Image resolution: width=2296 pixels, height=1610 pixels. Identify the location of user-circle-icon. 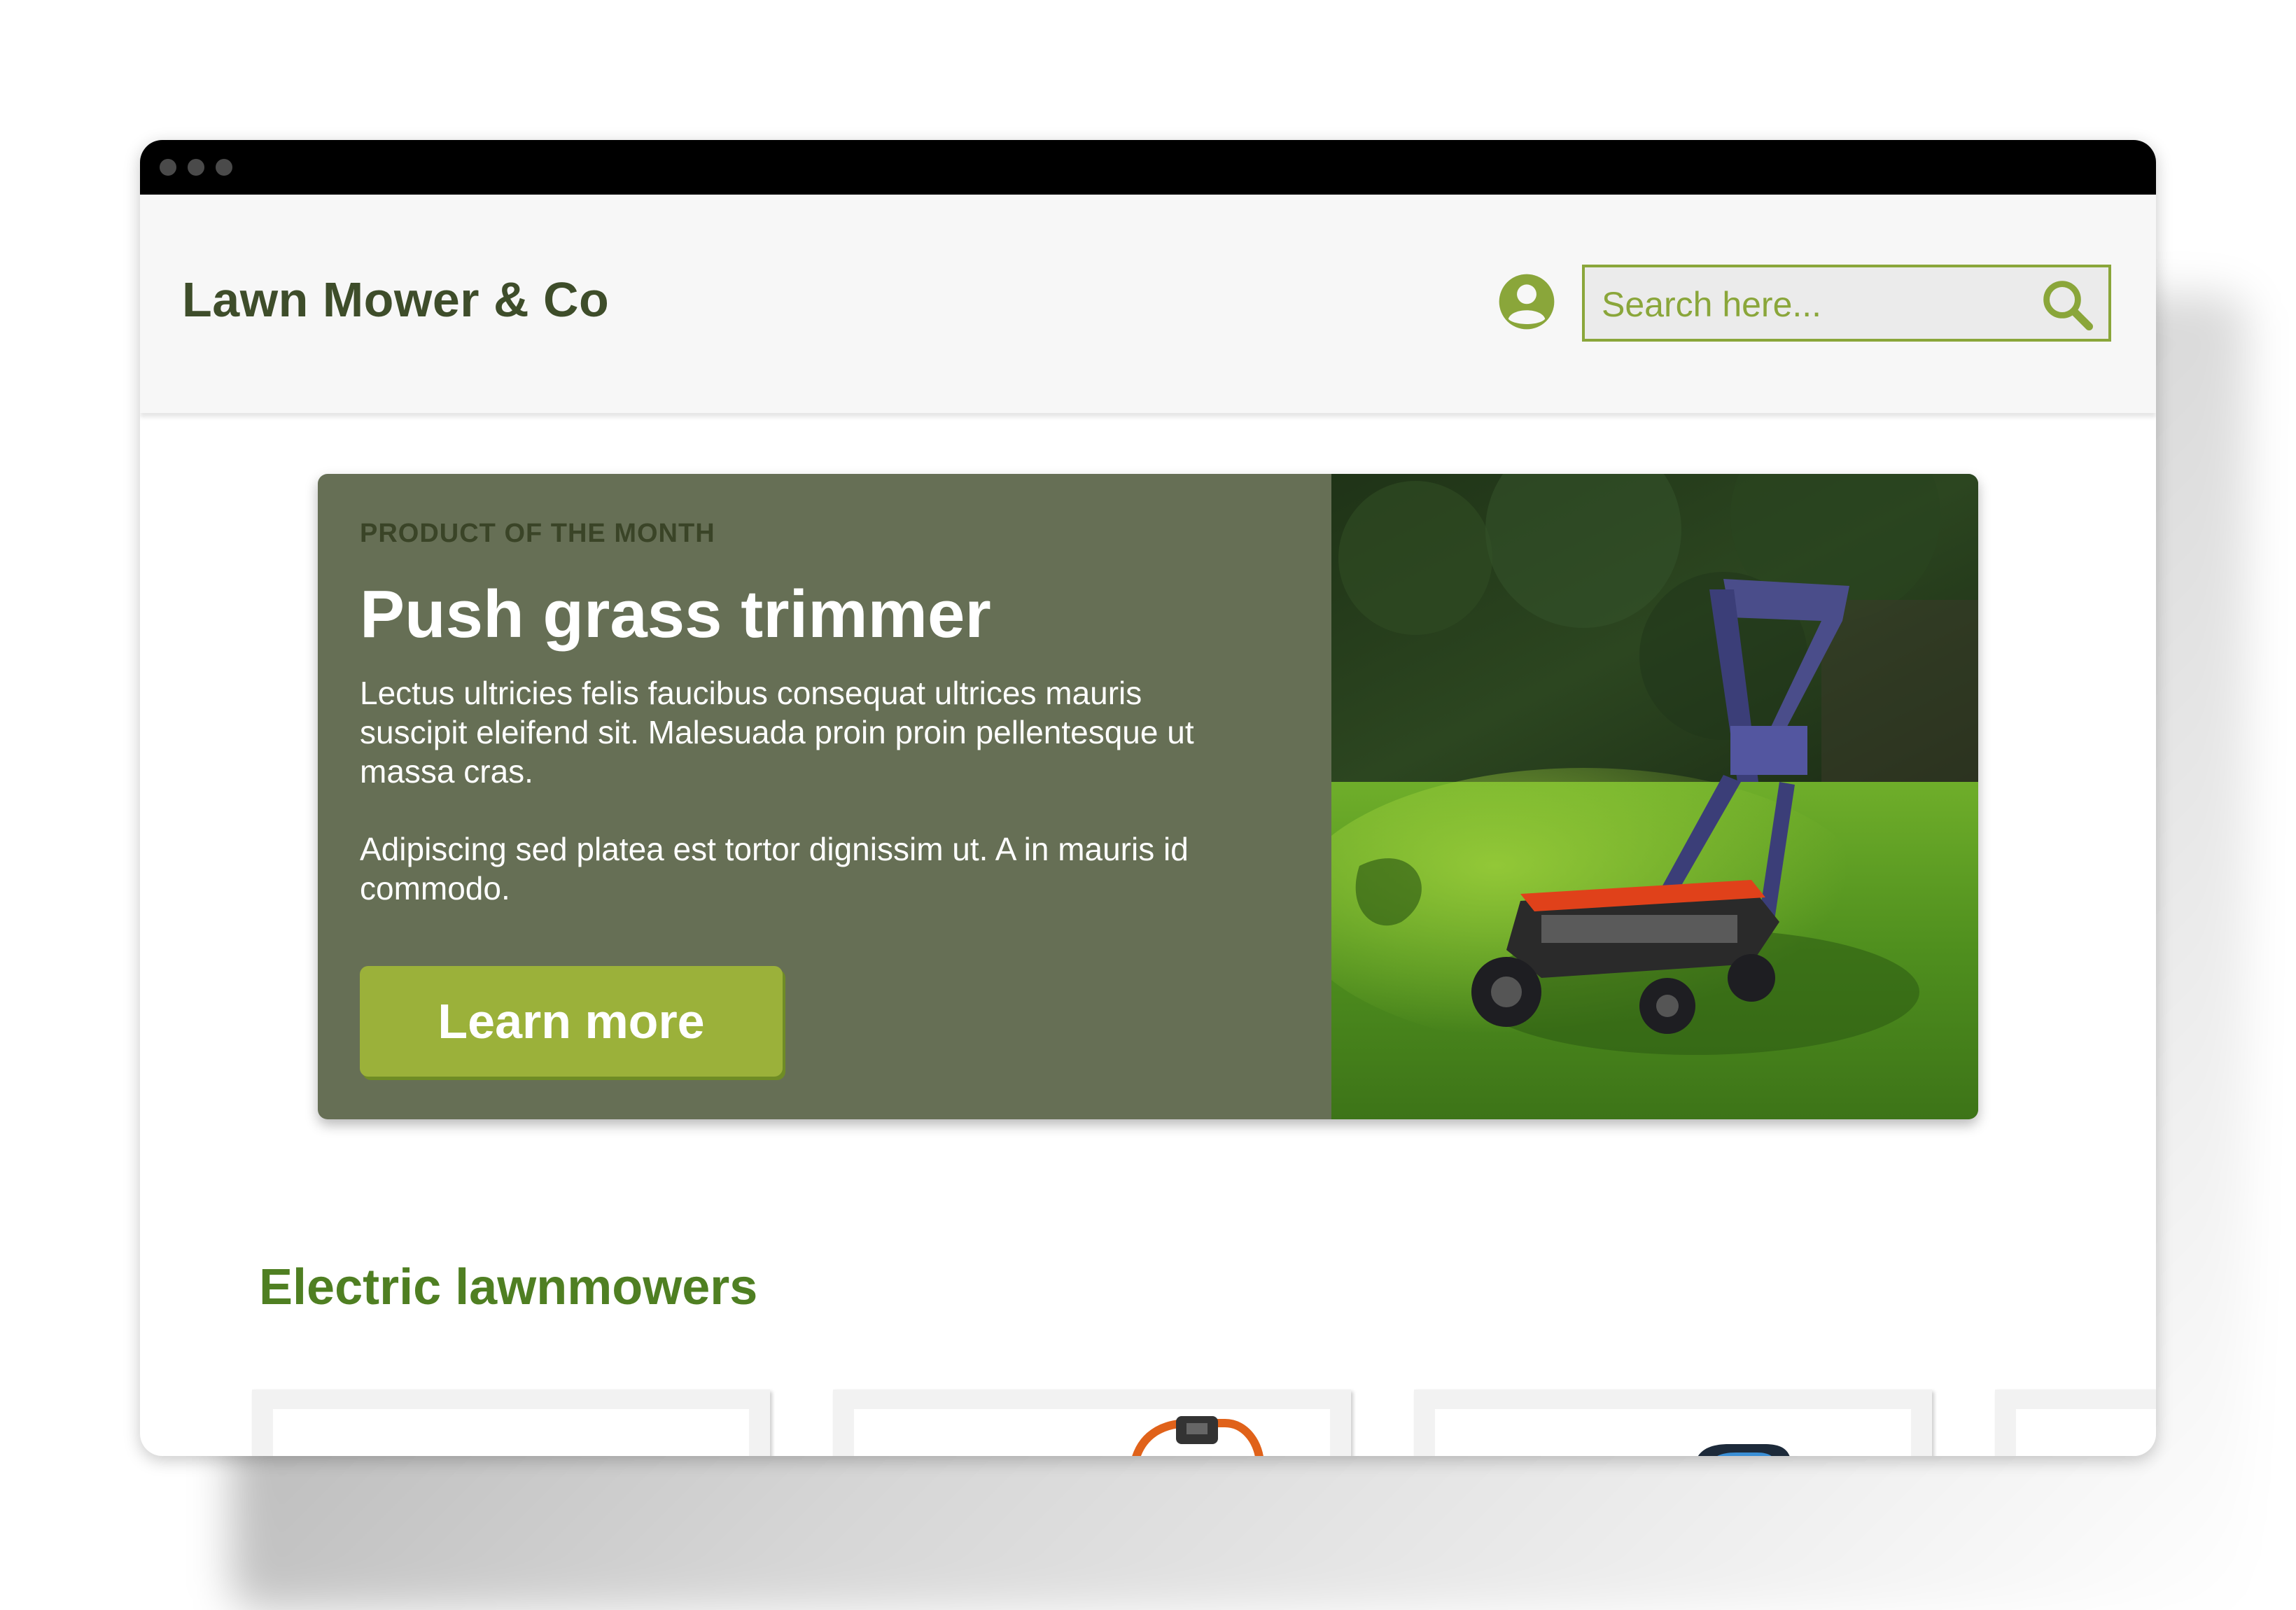
(1526, 301).